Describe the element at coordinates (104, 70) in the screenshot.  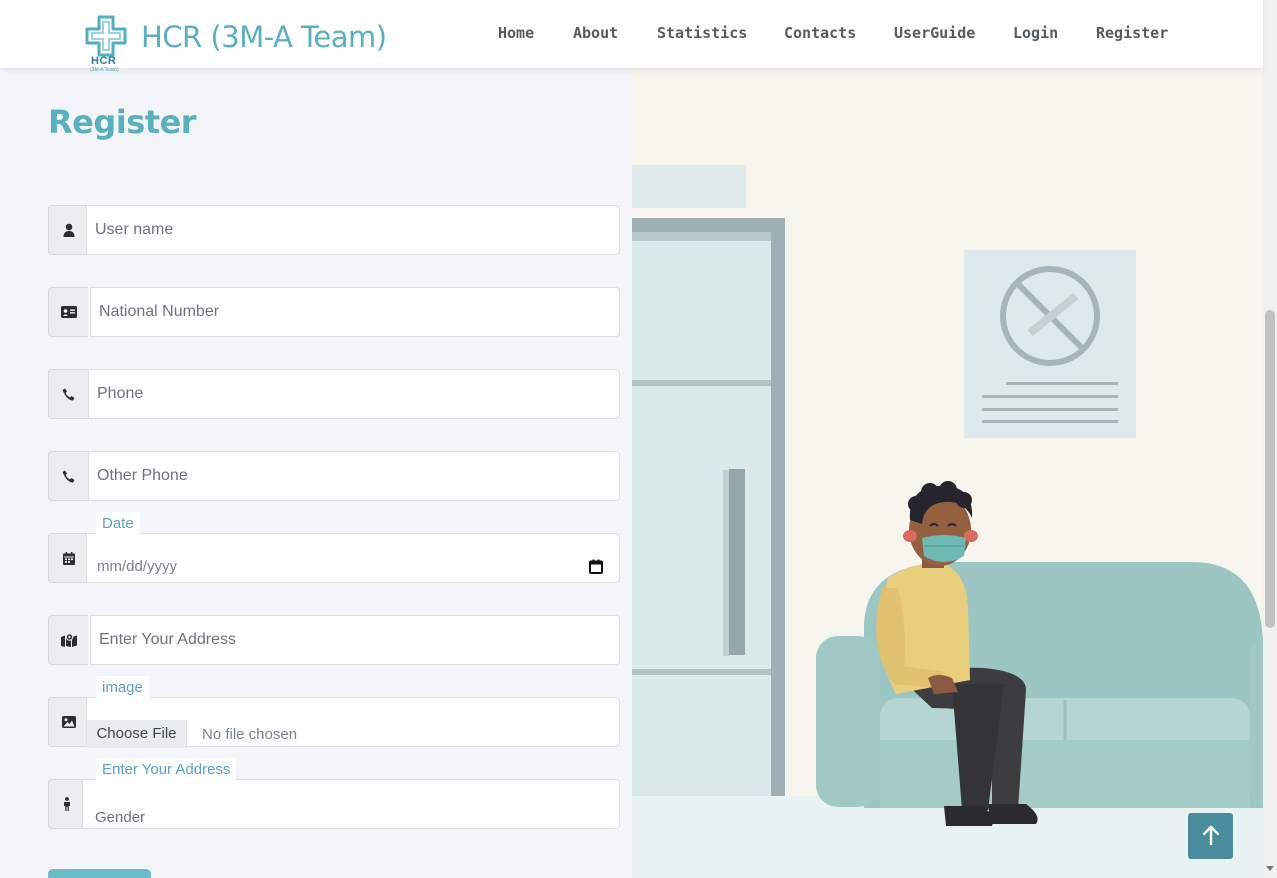
I see `logo-subtext: (3M-A Team)` at that location.